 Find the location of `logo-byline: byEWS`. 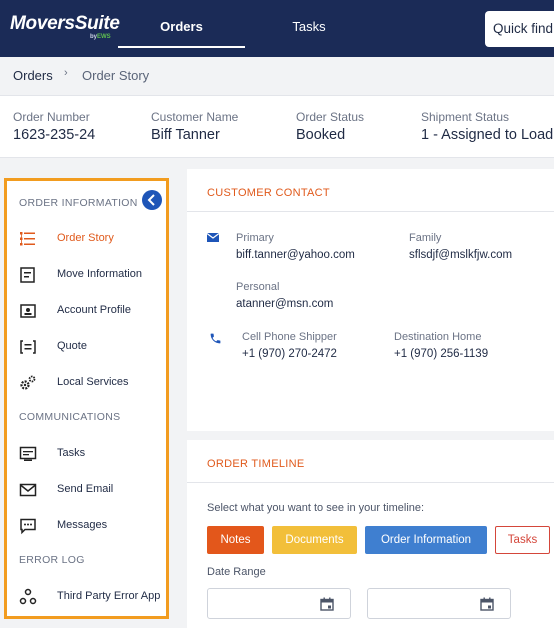

logo-byline: byEWS is located at coordinates (100, 37).